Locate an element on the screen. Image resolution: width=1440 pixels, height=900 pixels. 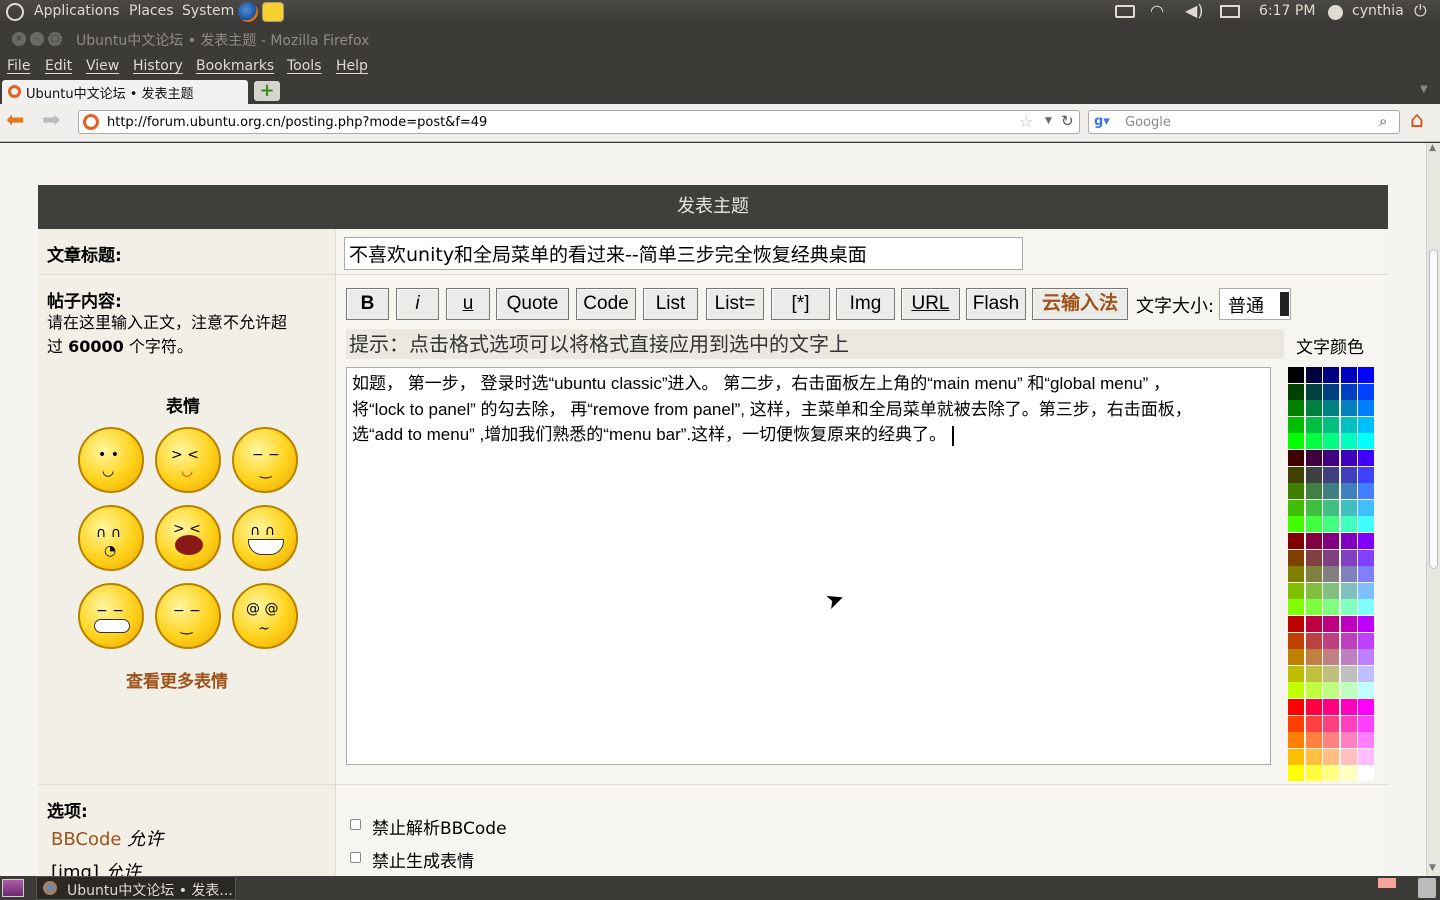
bbcode-link: BBCode is located at coordinates (86, 839).